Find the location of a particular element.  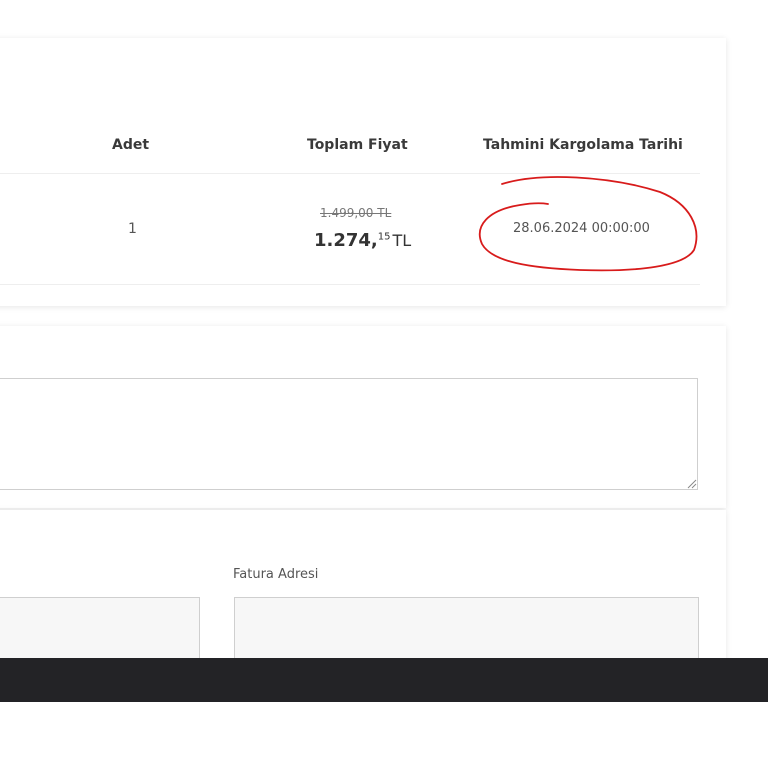

price-cents: 15 is located at coordinates (384, 237).